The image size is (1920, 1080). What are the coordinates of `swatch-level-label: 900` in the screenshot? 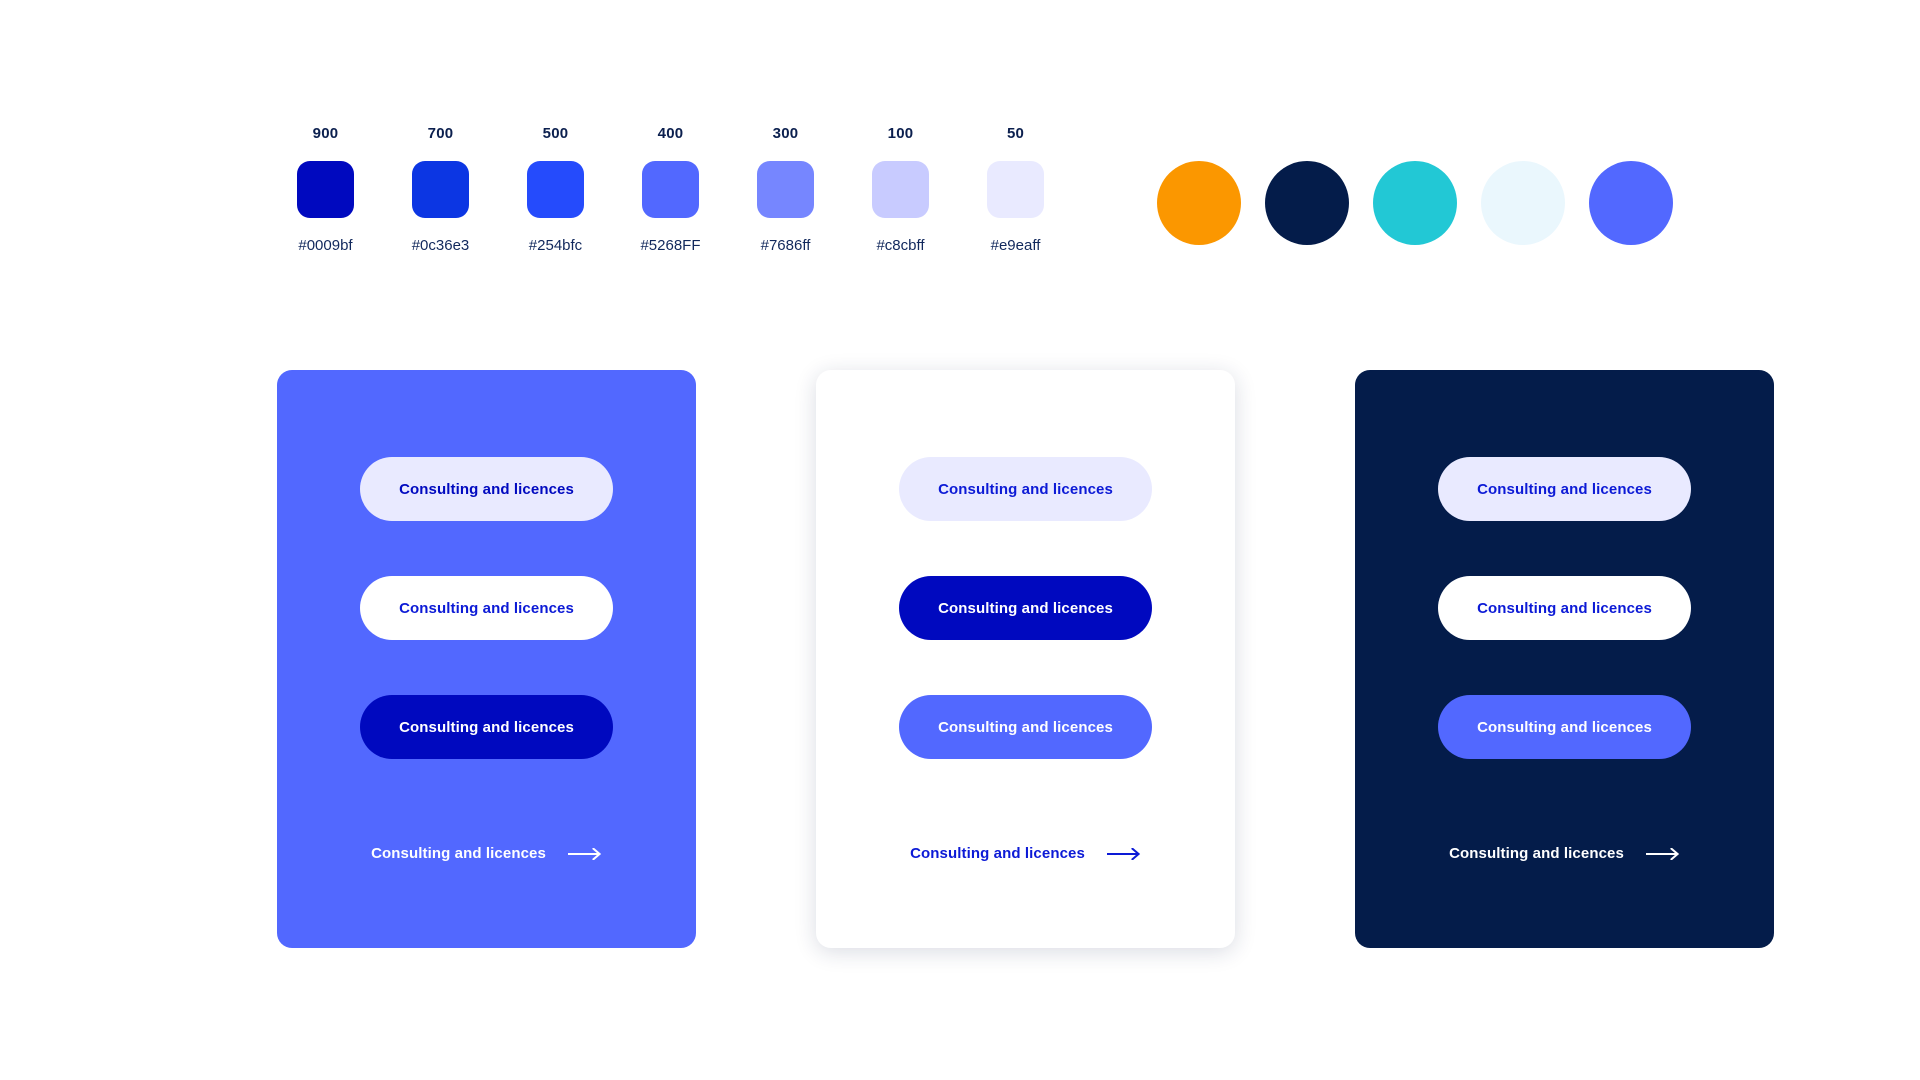 It's located at (325, 133).